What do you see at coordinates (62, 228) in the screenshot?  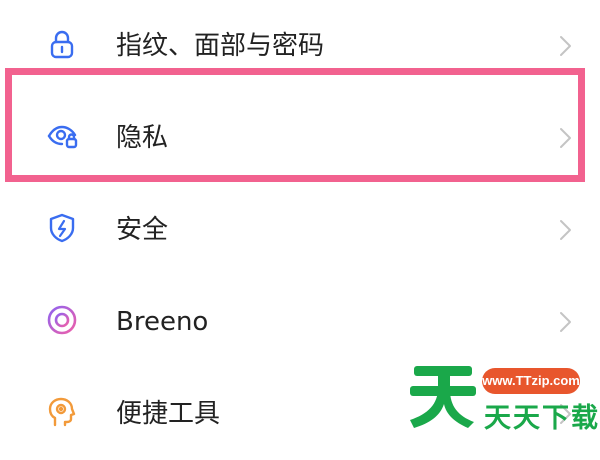 I see `security-shield-icon` at bounding box center [62, 228].